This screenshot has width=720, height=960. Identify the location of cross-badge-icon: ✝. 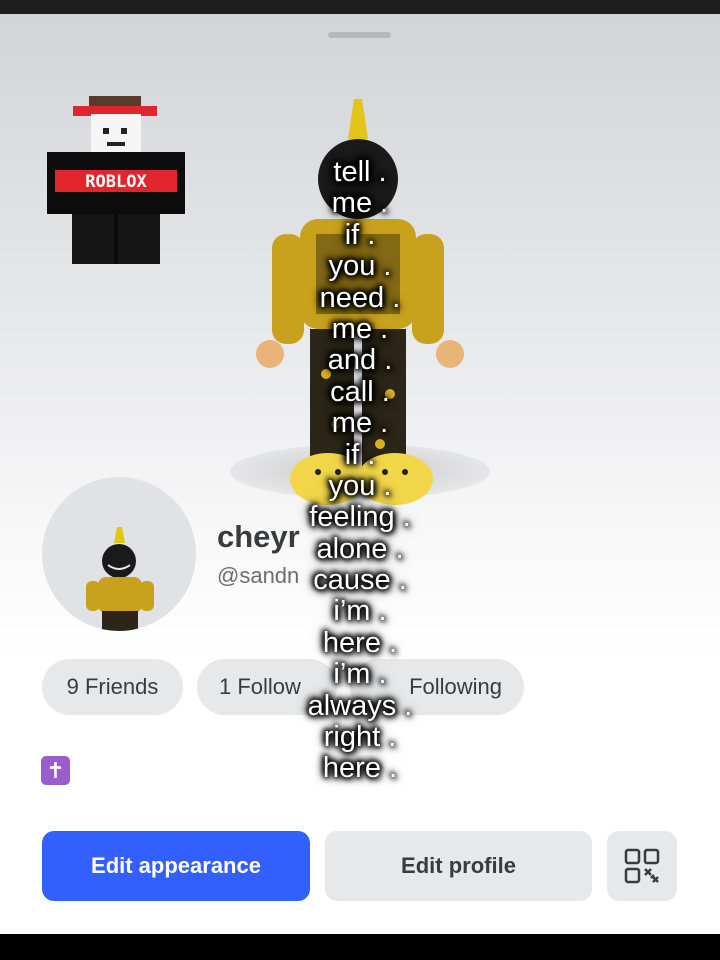
(55, 770).